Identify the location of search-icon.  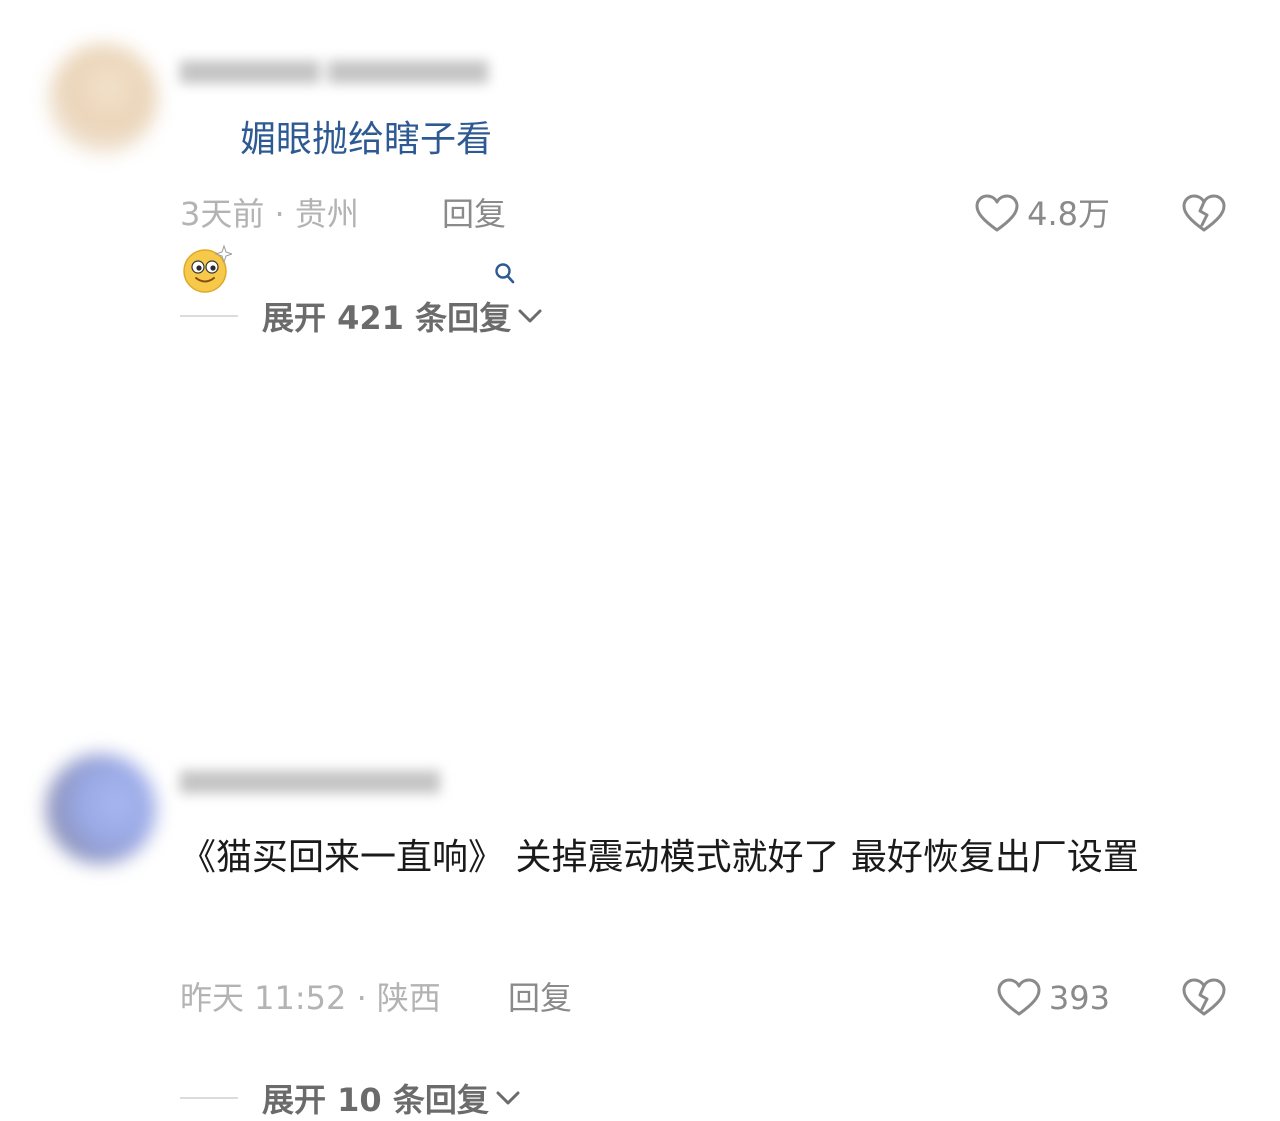
(505, 199).